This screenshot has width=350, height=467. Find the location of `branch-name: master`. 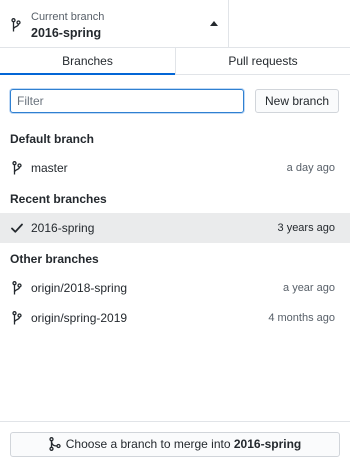

branch-name: master is located at coordinates (49, 168).